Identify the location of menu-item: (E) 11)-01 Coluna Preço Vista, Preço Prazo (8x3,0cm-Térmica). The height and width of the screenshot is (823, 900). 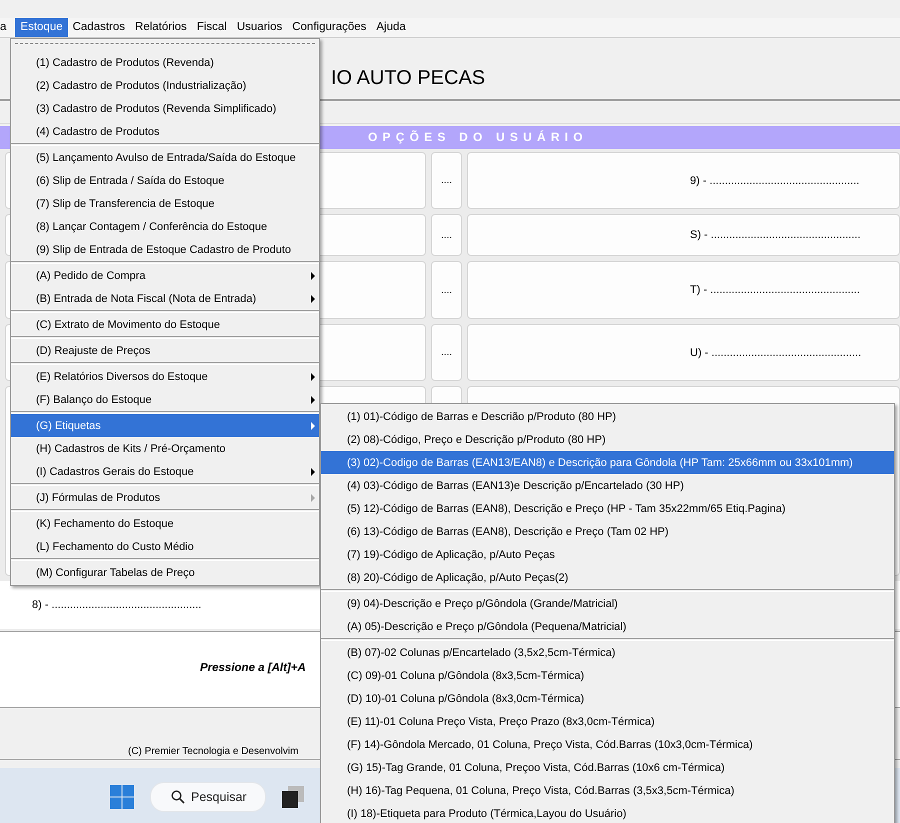
(607, 721).